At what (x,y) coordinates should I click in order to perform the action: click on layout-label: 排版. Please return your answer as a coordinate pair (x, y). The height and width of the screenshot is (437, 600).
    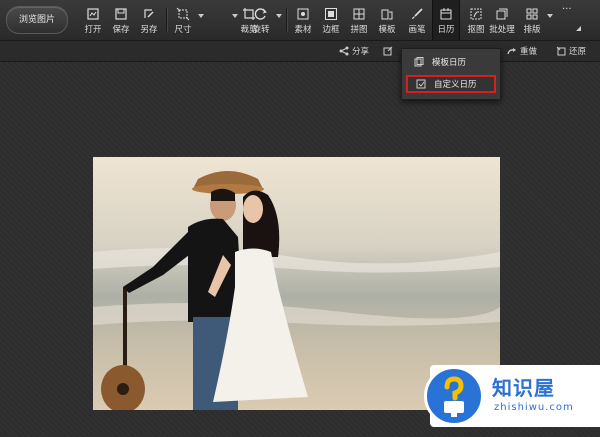
    Looking at the image, I should click on (532, 30).